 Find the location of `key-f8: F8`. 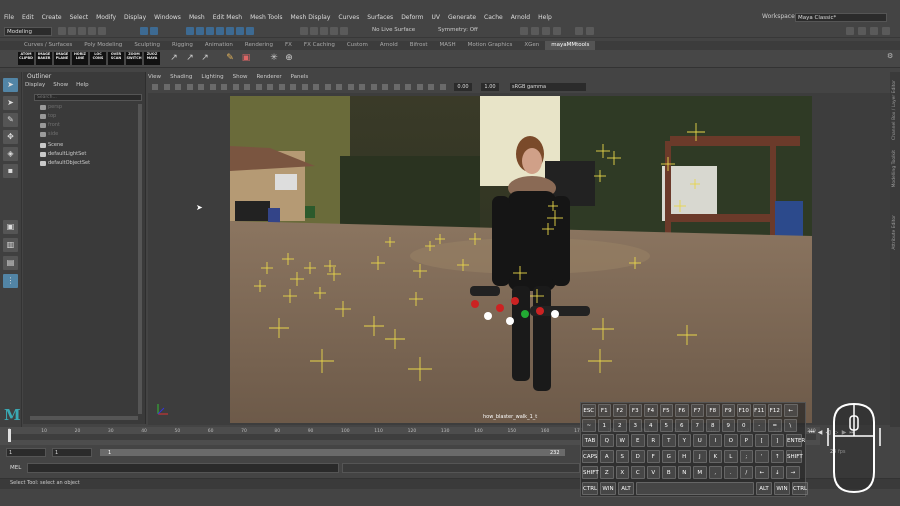

key-f8: F8 is located at coordinates (713, 410).